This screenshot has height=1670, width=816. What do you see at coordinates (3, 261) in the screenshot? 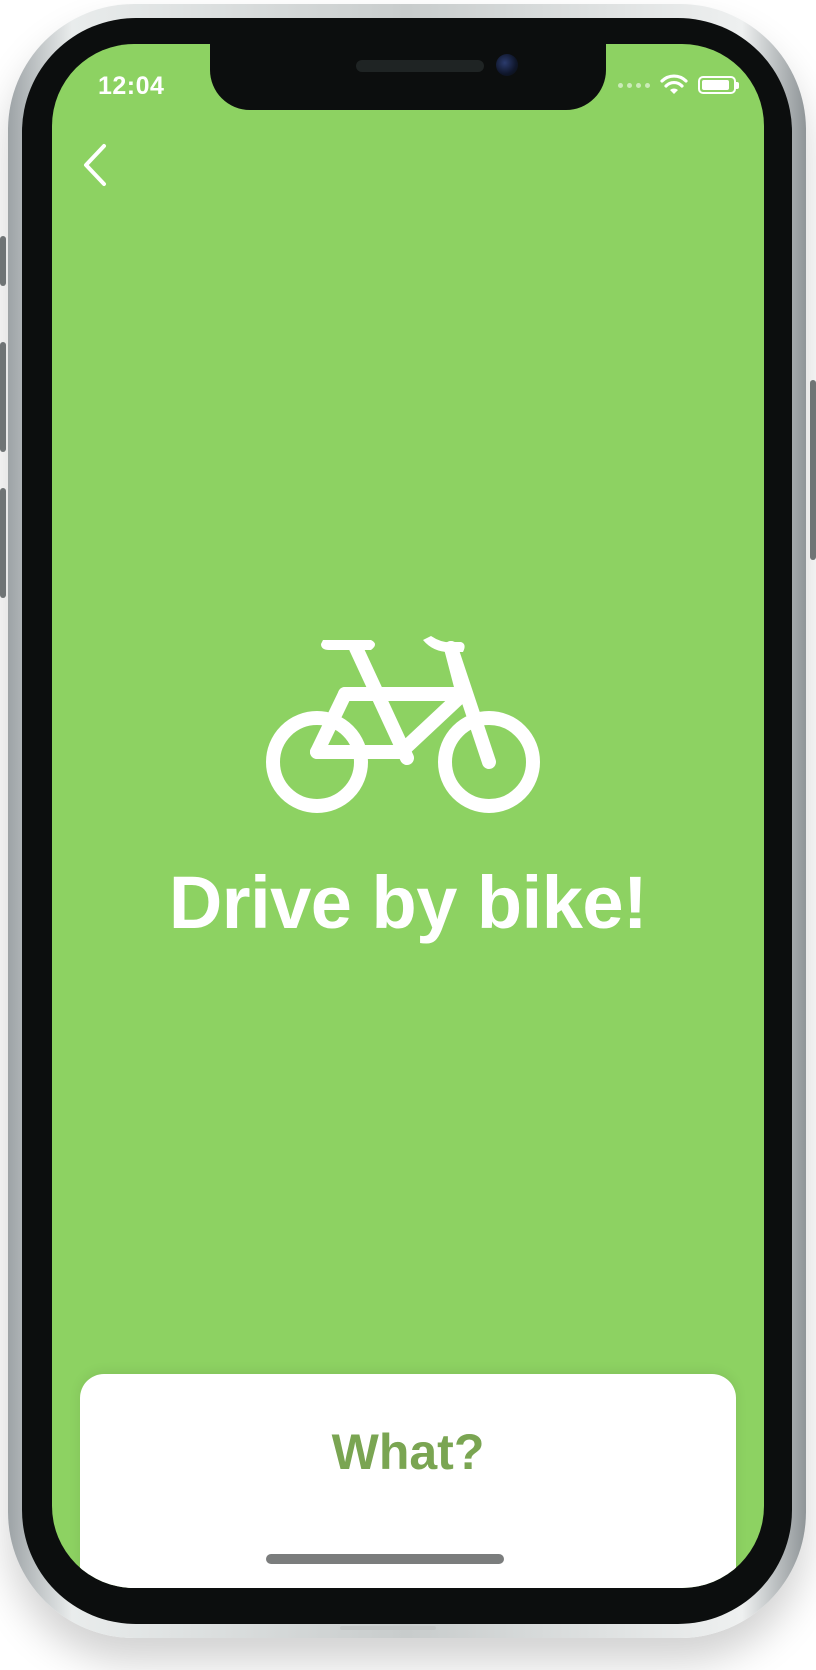
I see `silent-switch` at bounding box center [3, 261].